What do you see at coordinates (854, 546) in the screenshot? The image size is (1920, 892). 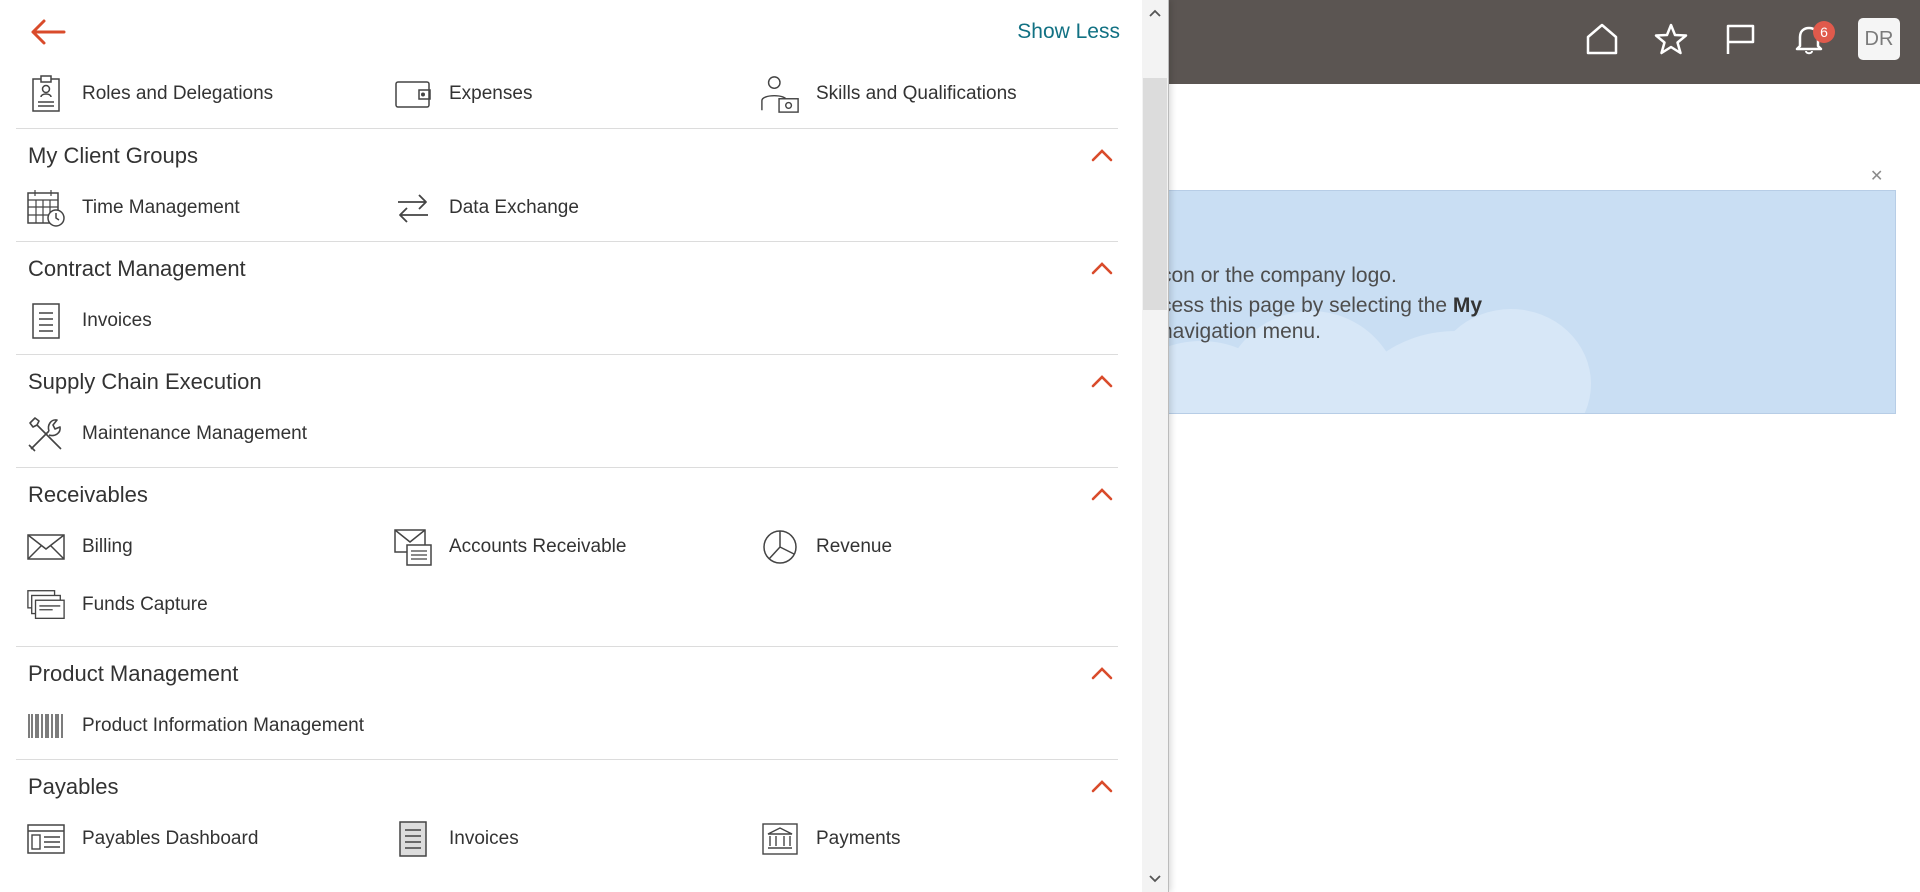 I see `nav-item-label: Revenue` at bounding box center [854, 546].